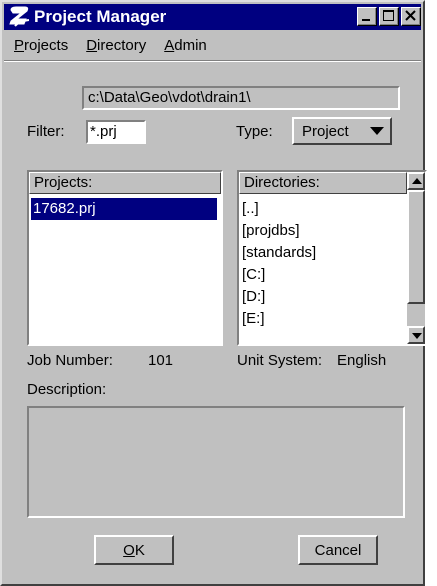 Image resolution: width=437 pixels, height=586 pixels. I want to click on maximize-icon, so click(389, 16).